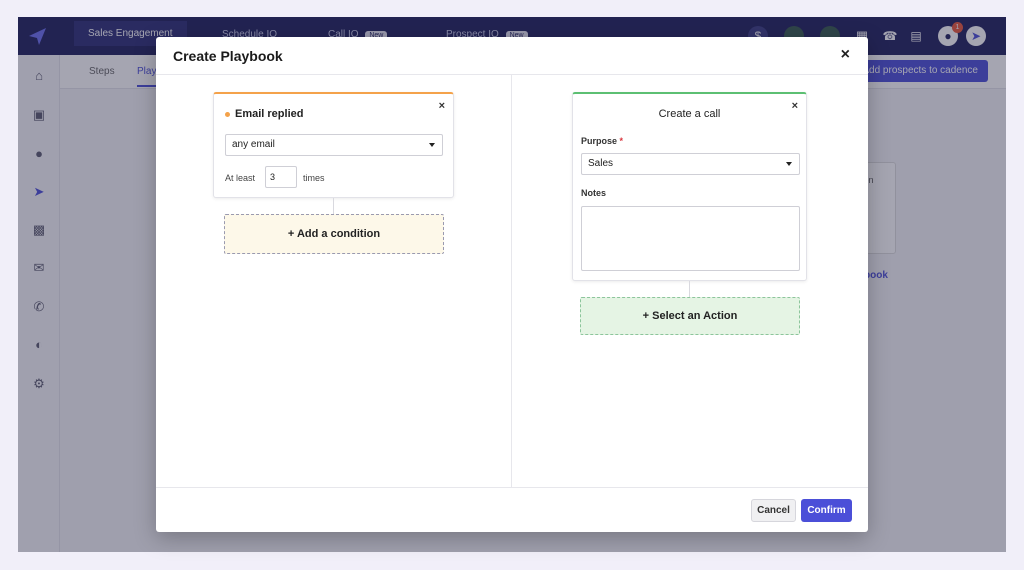 The image size is (1024, 570). I want to click on trigger-close-icon: ×, so click(442, 106).